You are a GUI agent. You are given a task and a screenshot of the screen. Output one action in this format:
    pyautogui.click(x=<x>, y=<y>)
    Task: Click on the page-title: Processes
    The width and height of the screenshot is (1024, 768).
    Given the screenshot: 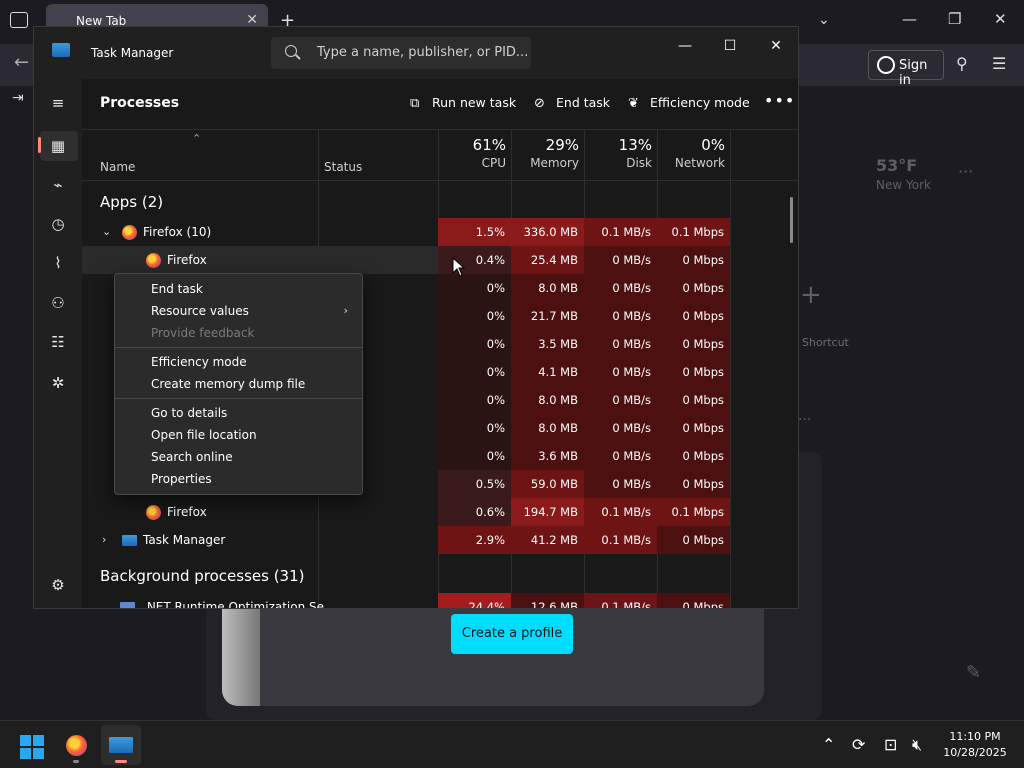 What is the action you would take?
    pyautogui.click(x=140, y=103)
    